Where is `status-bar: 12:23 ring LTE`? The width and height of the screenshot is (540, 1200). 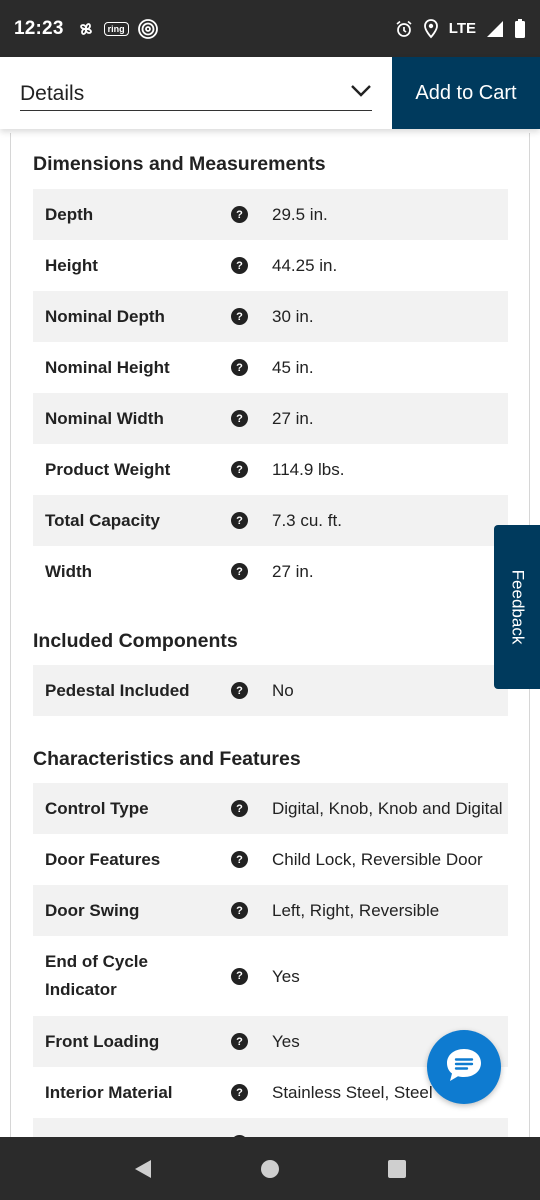
status-bar: 12:23 ring LTE is located at coordinates (270, 28).